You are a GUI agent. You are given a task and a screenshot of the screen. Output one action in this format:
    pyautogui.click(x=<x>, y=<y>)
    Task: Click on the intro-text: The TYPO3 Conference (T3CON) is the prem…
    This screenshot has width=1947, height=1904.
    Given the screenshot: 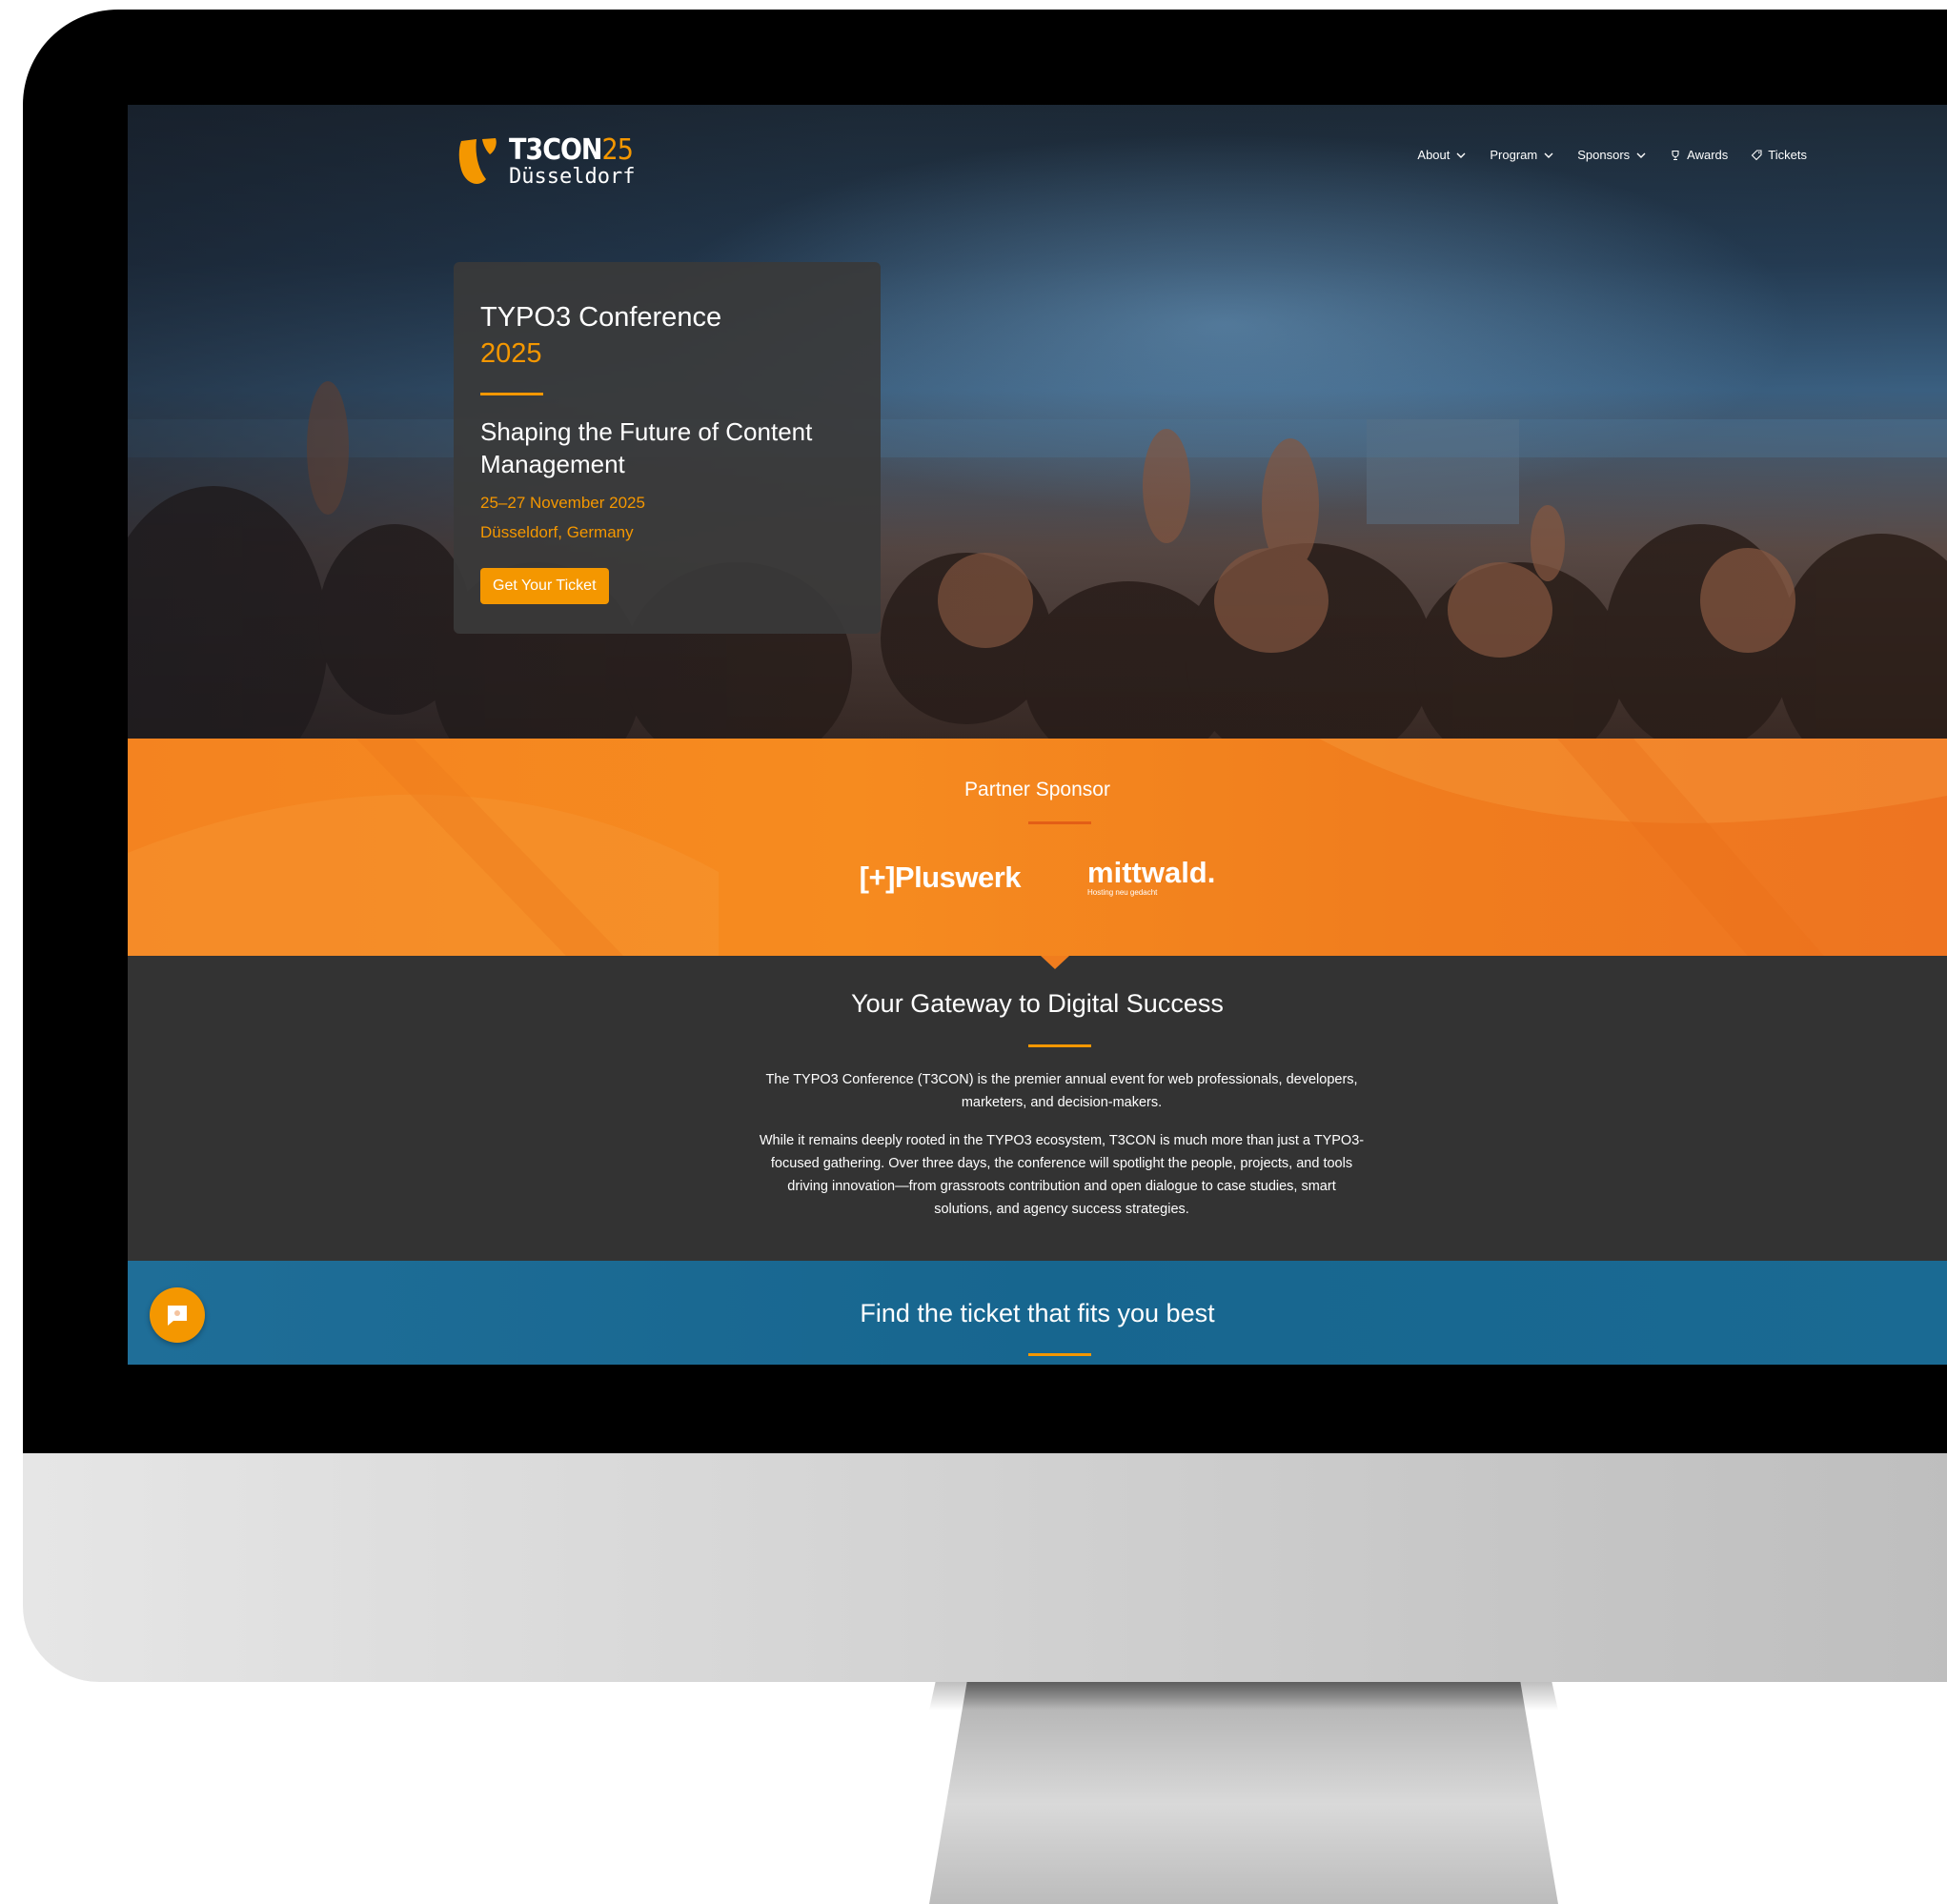 What is the action you would take?
    pyautogui.click(x=1062, y=1152)
    